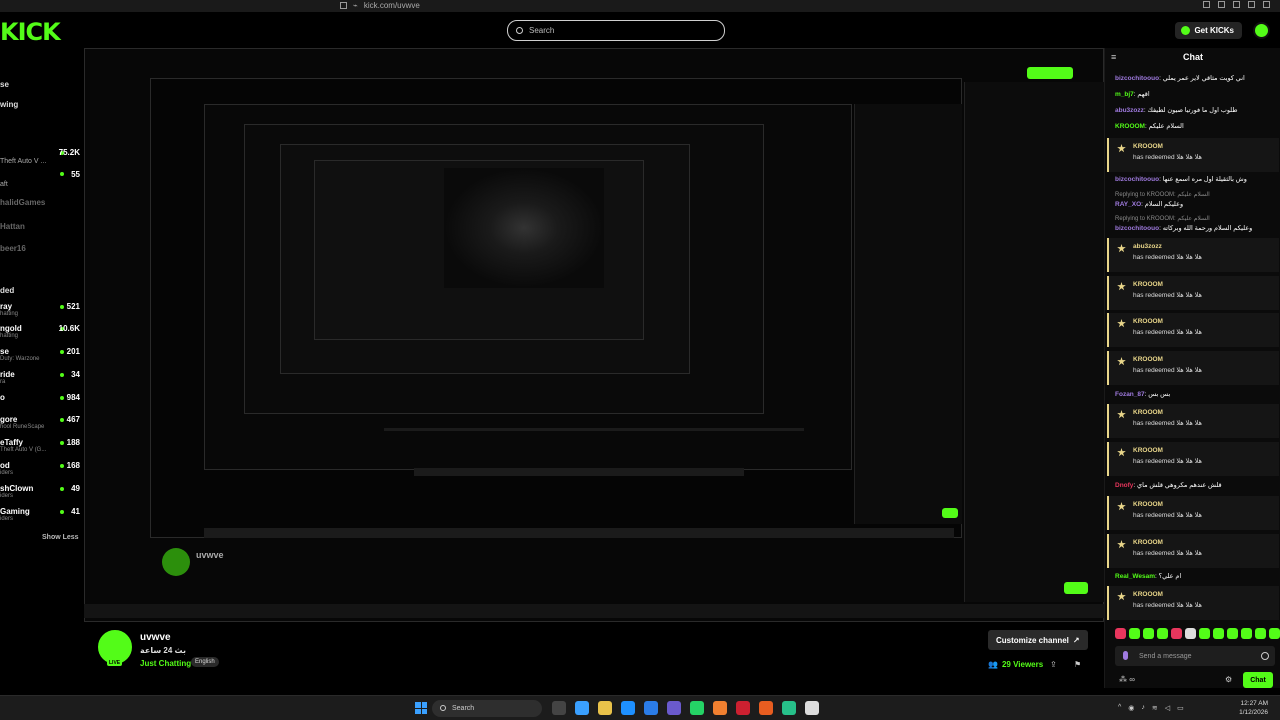 The width and height of the screenshot is (1280, 720). Describe the element at coordinates (1206, 4) in the screenshot. I see `share-icon` at that location.